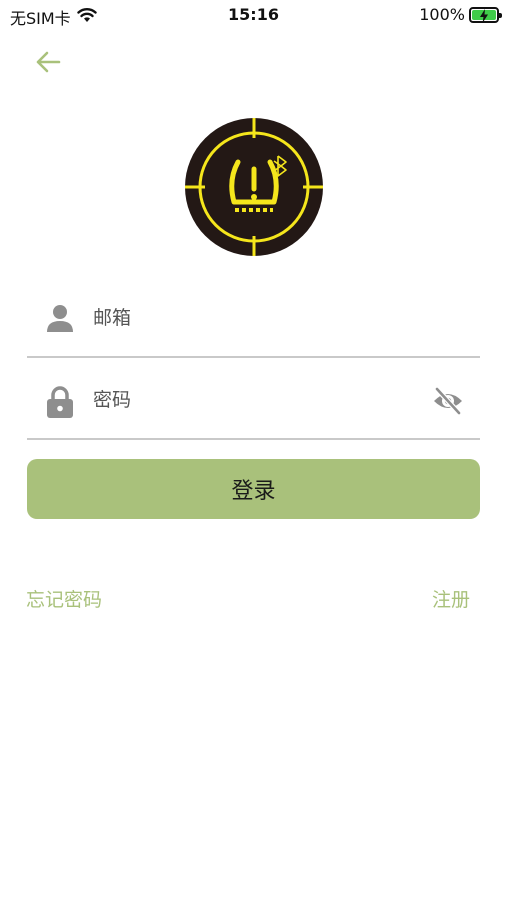 This screenshot has width=507, height=900. I want to click on eye-off-icon, so click(448, 401).